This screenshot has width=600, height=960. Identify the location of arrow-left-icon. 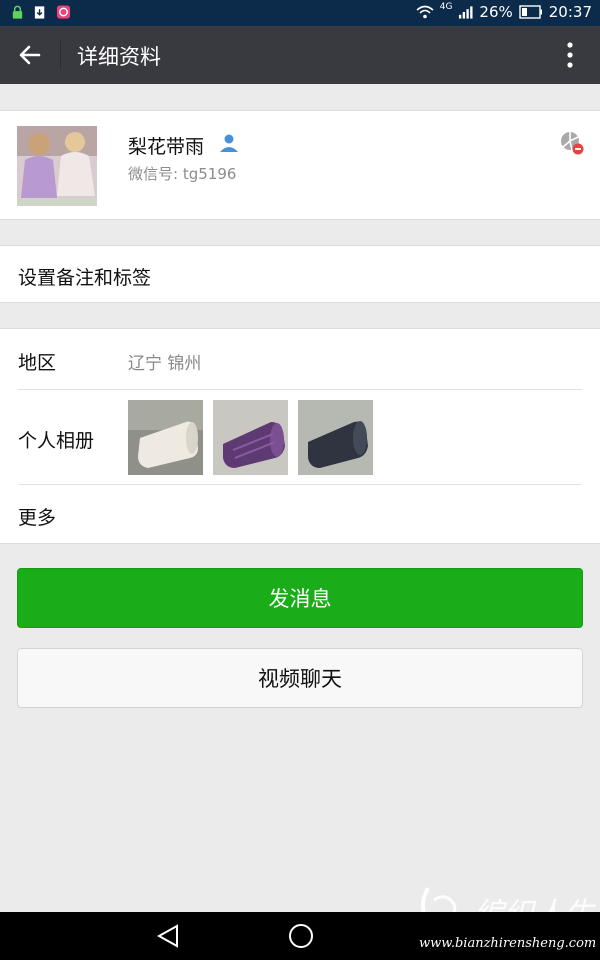
(30, 55).